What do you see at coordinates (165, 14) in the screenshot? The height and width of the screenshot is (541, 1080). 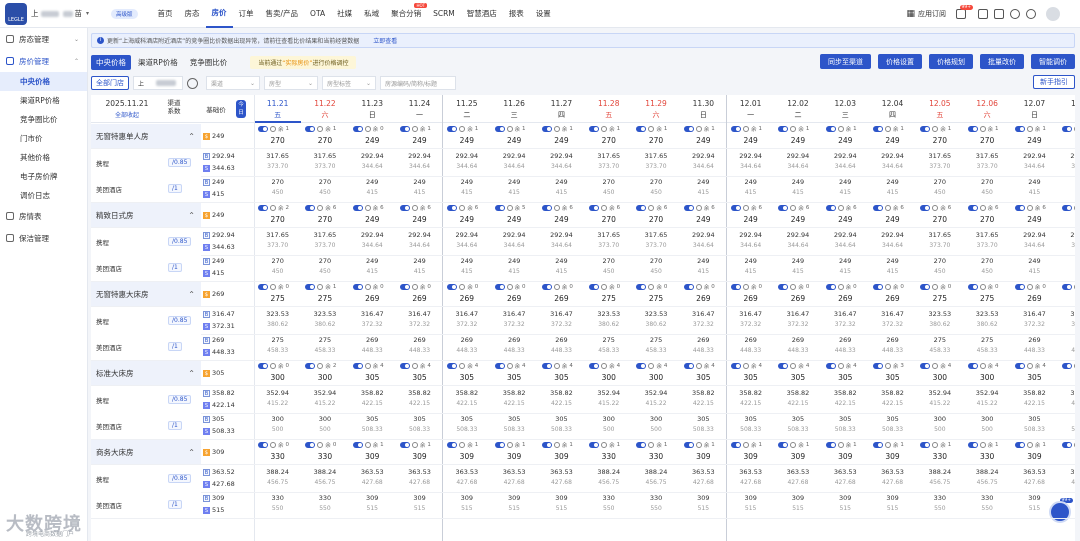 I see `nav-item-0: 首页` at bounding box center [165, 14].